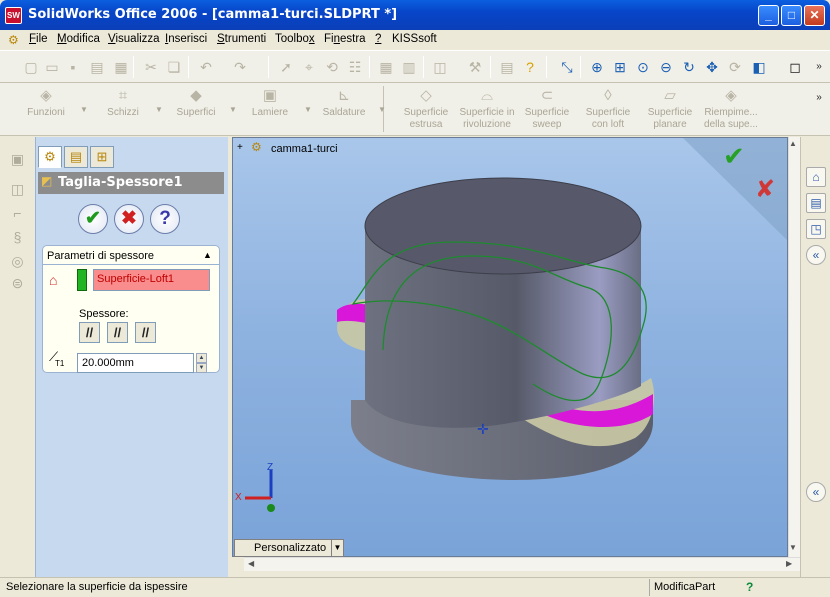 This screenshot has width=830, height=597. I want to click on collapse-icon: ▲, so click(207, 255).